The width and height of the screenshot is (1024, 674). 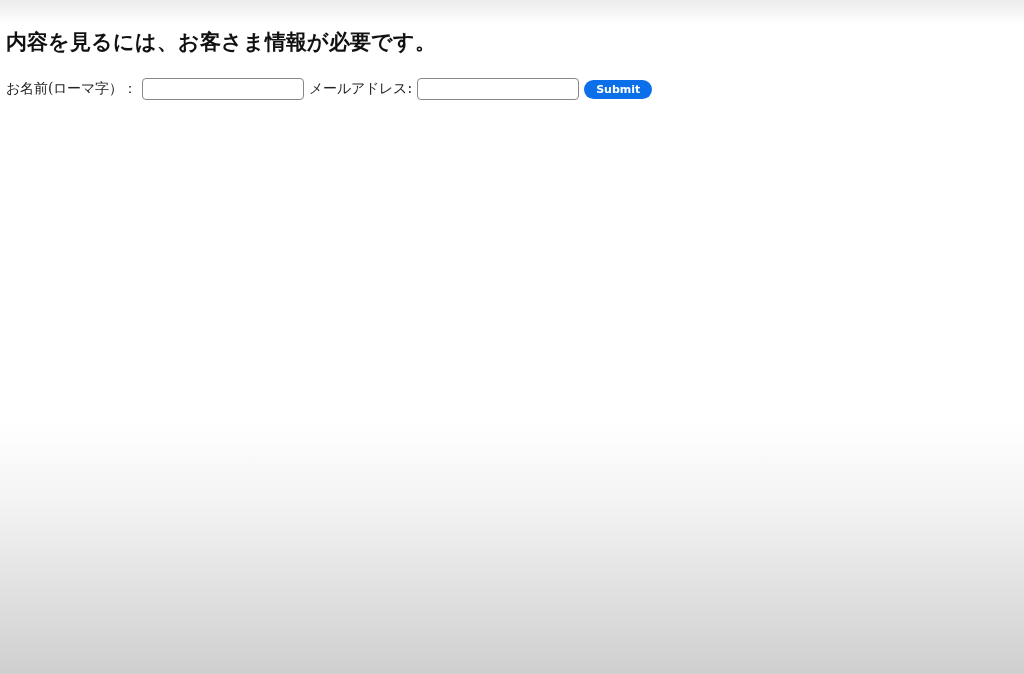 What do you see at coordinates (72, 89) in the screenshot?
I see `field-label: お名前(ローマ字）：` at bounding box center [72, 89].